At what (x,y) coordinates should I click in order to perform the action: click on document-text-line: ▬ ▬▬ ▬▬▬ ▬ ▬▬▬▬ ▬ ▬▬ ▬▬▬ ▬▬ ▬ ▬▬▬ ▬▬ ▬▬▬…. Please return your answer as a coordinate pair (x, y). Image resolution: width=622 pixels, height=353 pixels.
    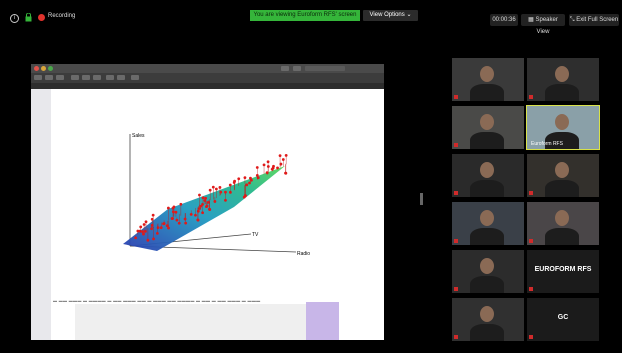
    Looking at the image, I should click on (157, 300).